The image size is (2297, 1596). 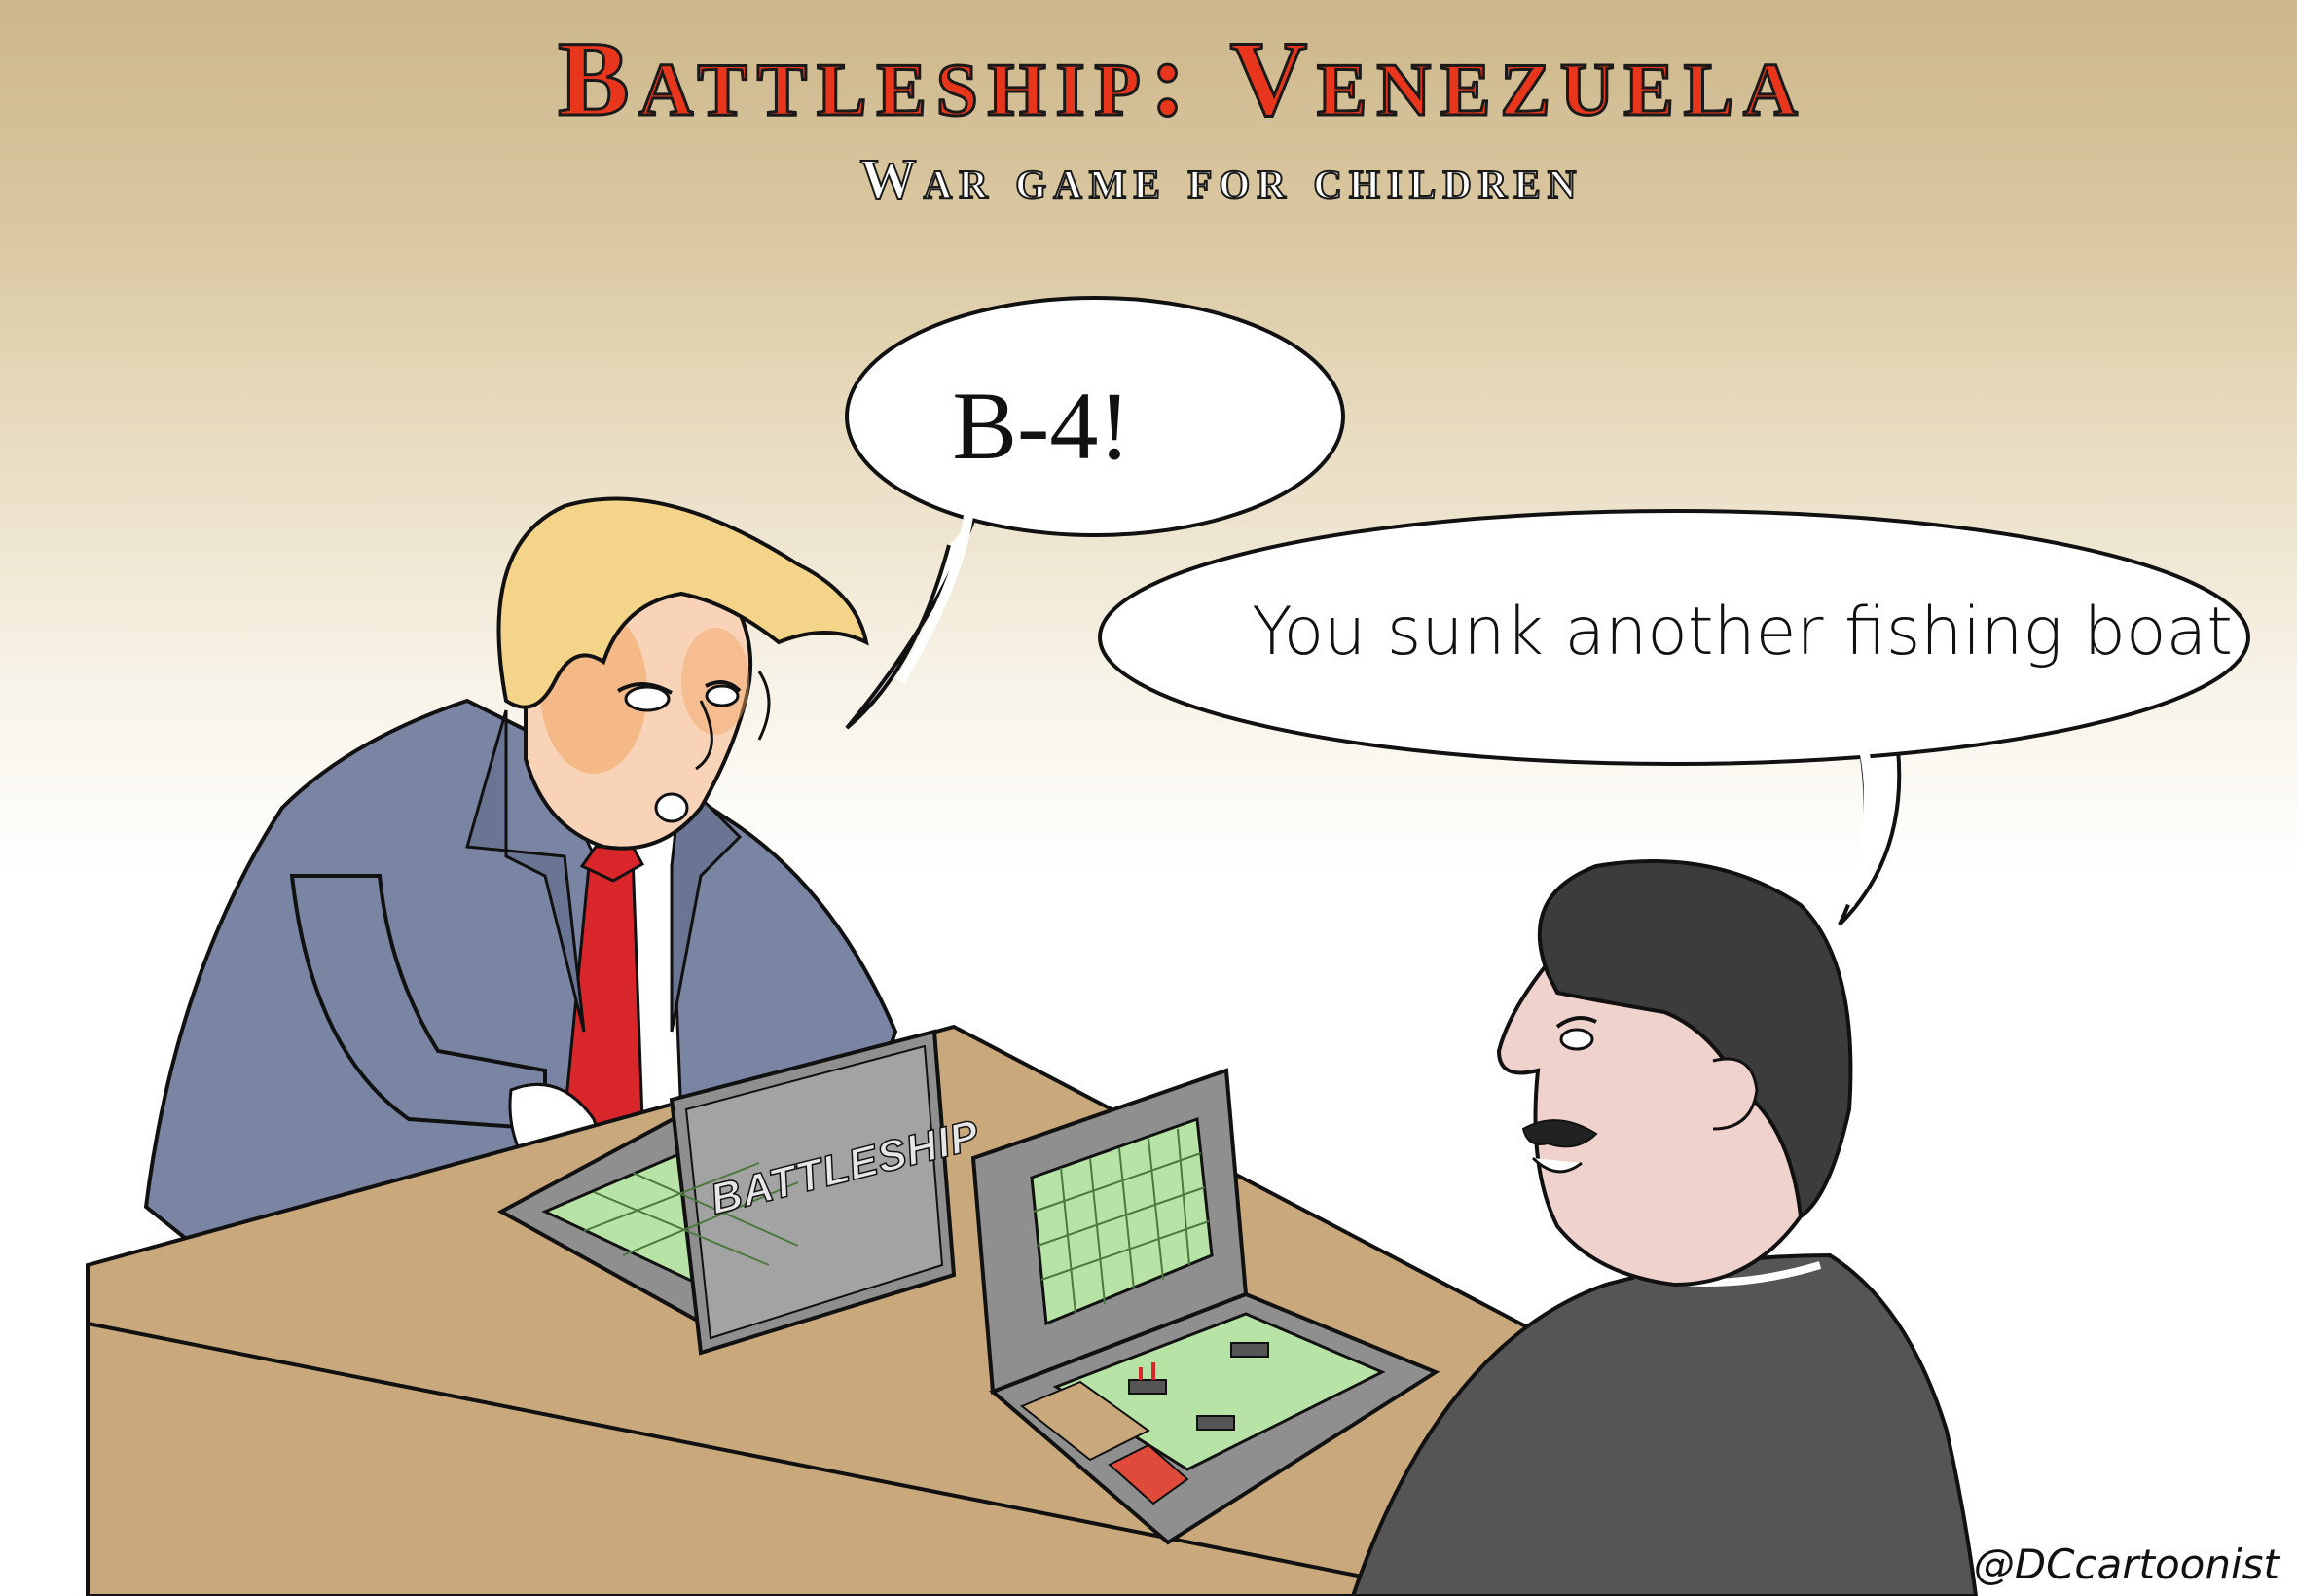 I want to click on right-character, so click(x=1664, y=1227).